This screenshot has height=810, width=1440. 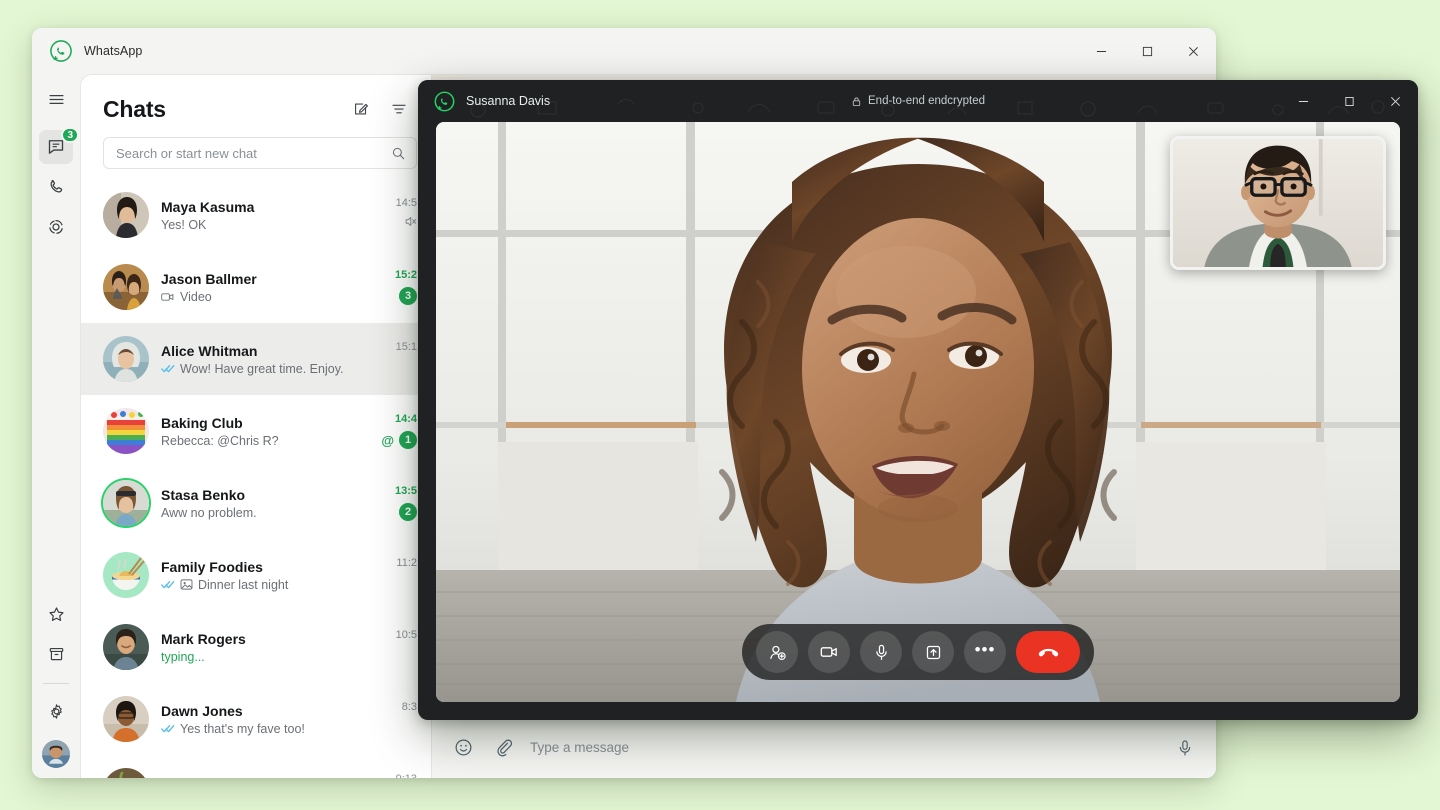 I want to click on chat-row-name: Mark Rogers, so click(x=203, y=638).